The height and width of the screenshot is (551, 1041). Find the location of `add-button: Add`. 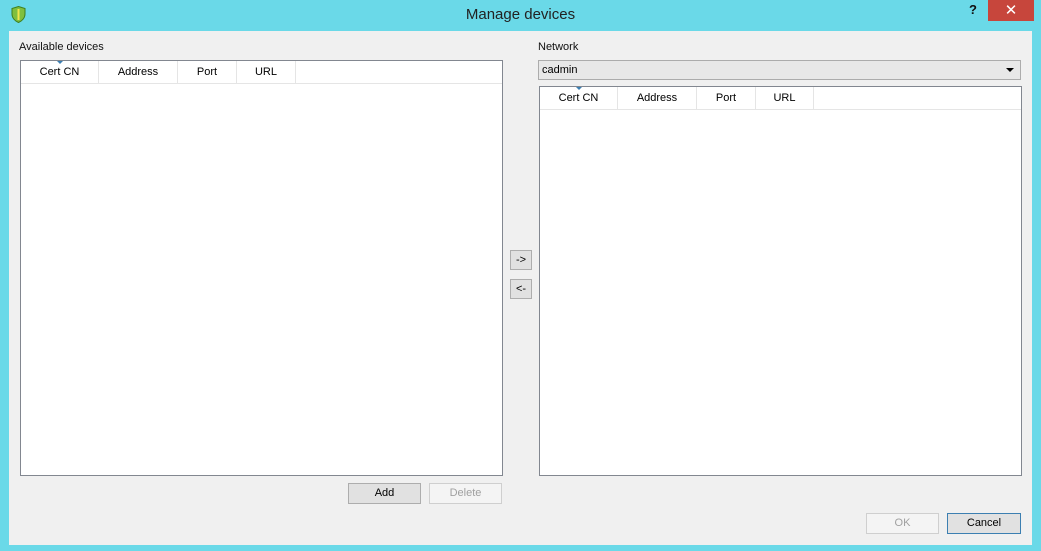

add-button: Add is located at coordinates (384, 493).